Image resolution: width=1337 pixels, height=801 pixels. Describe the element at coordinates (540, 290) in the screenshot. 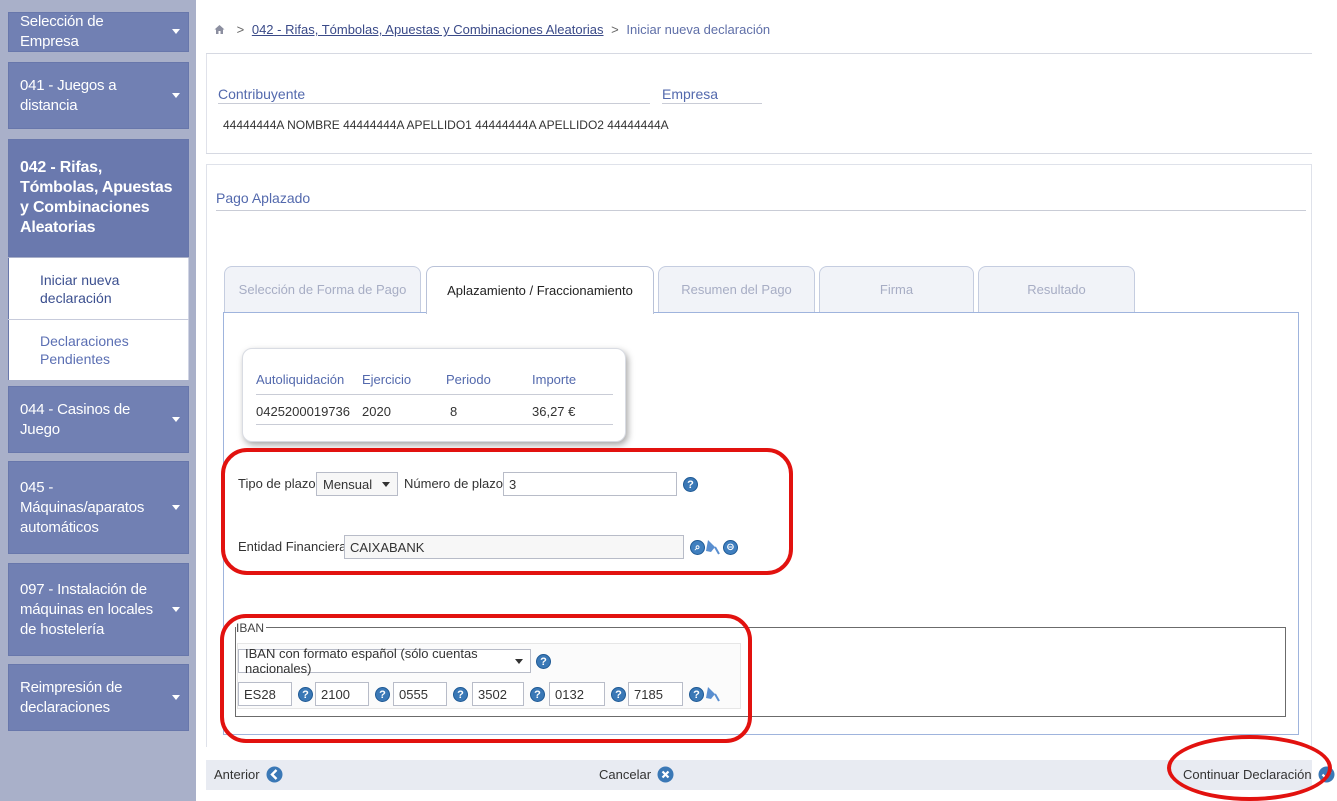

I see `tab-deferral: Aplazamiento / Fraccionamiento` at that location.